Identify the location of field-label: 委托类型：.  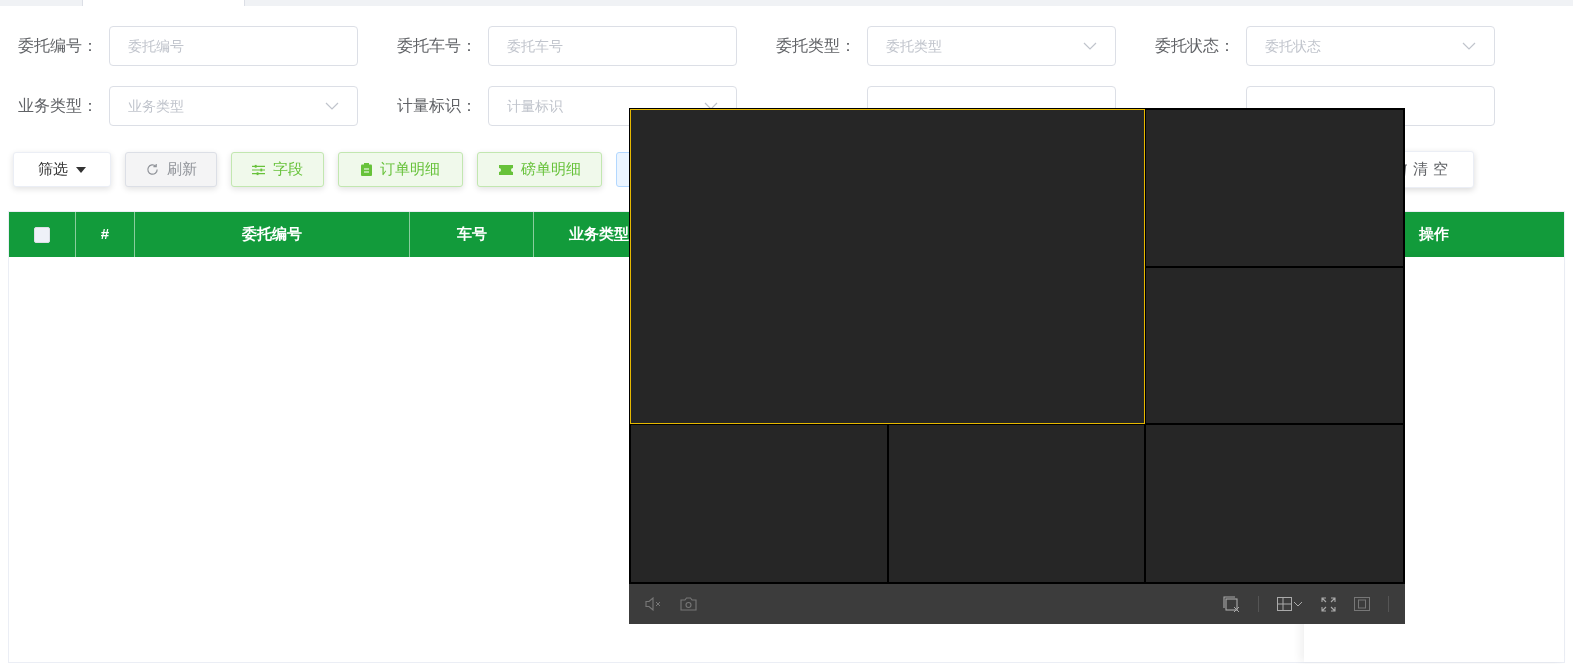
(816, 45).